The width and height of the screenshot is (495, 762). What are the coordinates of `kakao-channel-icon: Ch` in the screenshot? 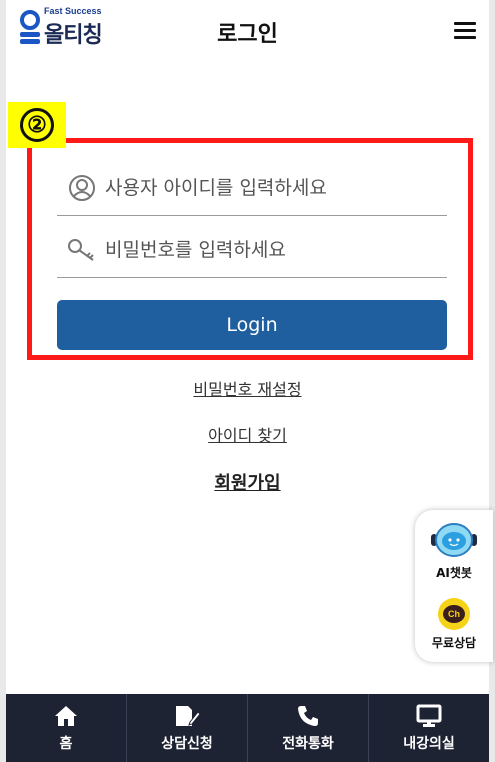 It's located at (454, 614).